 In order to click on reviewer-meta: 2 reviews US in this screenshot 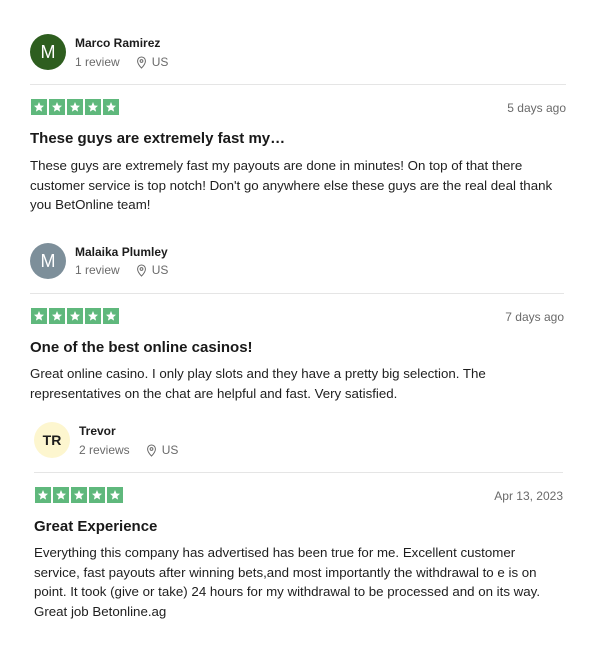, I will do `click(128, 450)`.